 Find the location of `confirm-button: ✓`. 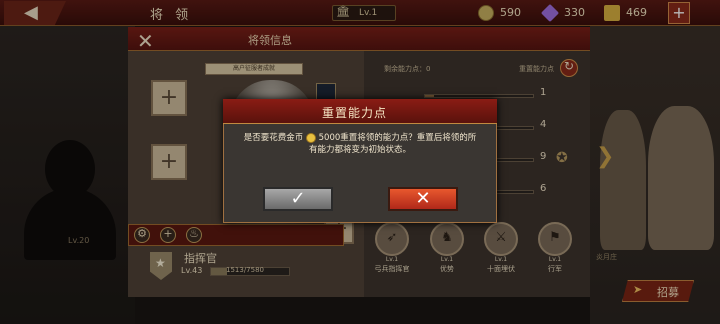

confirm-button: ✓ is located at coordinates (298, 199).